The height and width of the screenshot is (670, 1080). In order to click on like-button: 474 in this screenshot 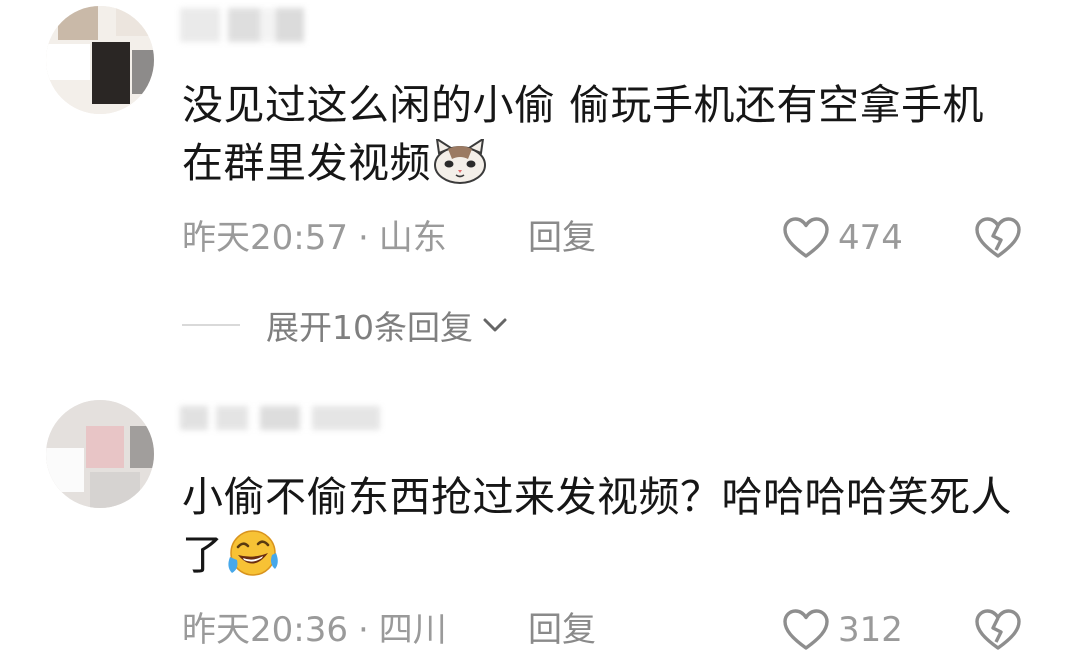, I will do `click(842, 238)`.